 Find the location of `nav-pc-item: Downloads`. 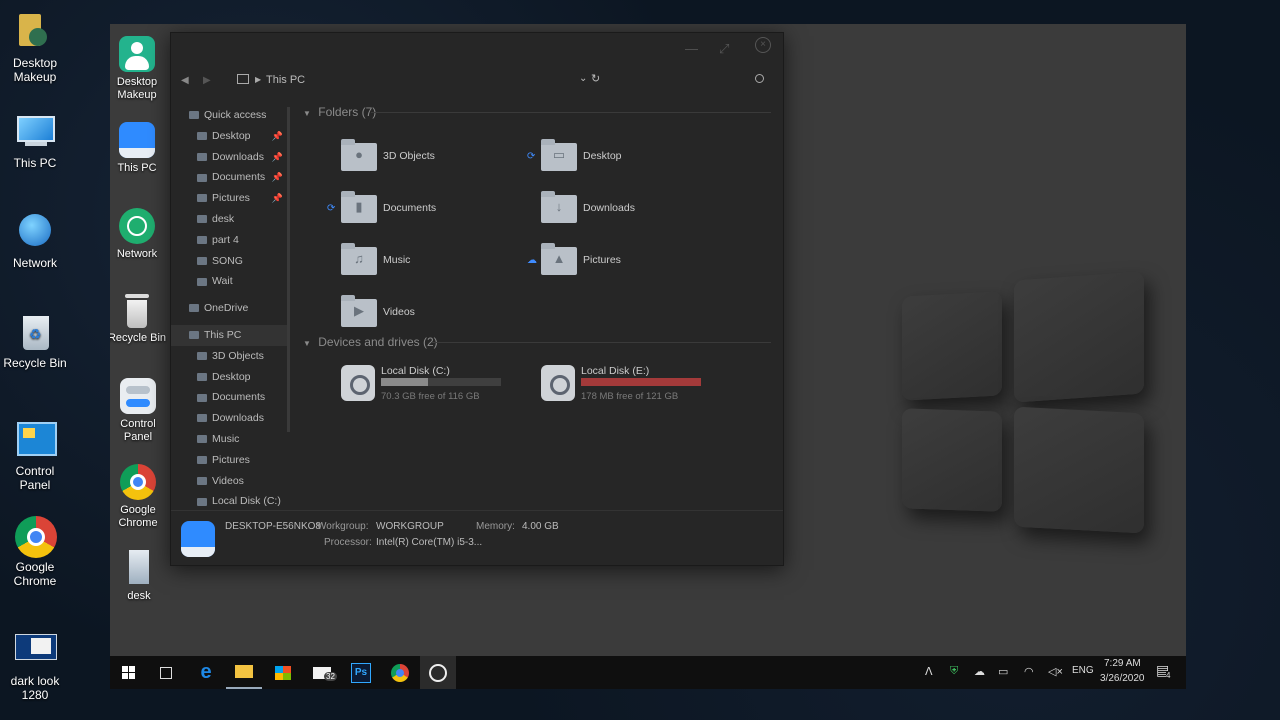

nav-pc-item: Downloads is located at coordinates (229, 418).